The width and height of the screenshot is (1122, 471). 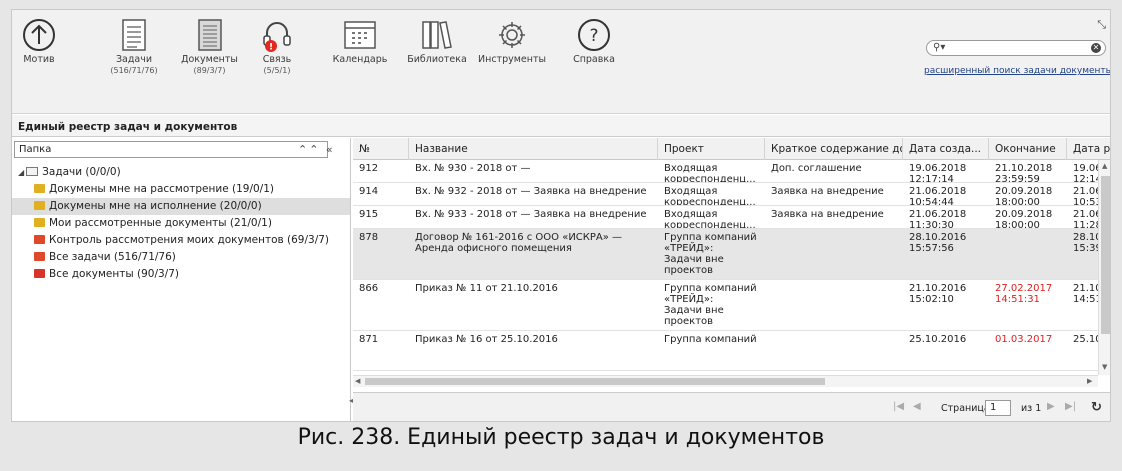 What do you see at coordinates (155, 206) in the screenshot?
I see `tree-node-label: Докумены мне на исполнение (20/0/0)` at bounding box center [155, 206].